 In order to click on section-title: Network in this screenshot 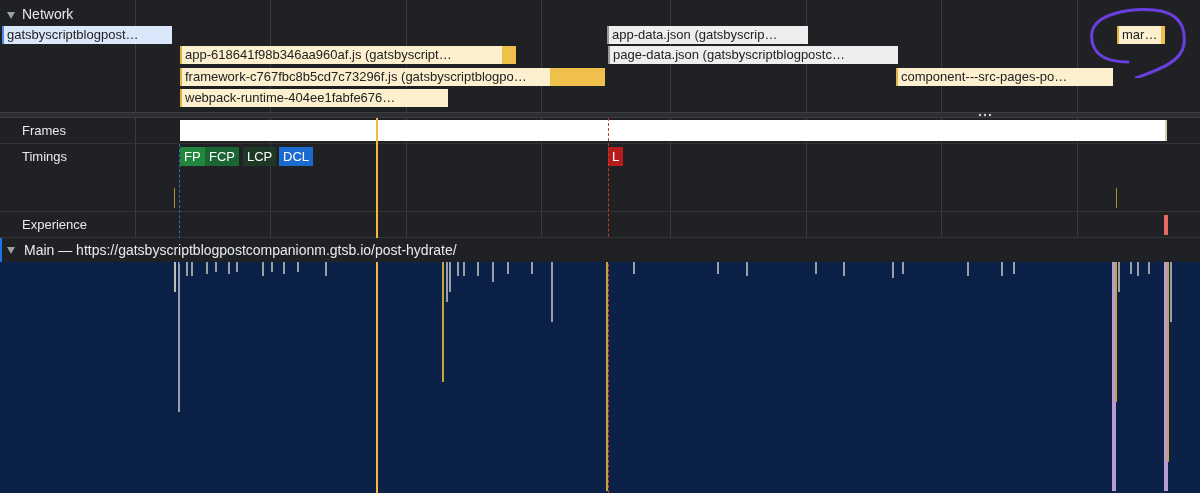, I will do `click(48, 14)`.